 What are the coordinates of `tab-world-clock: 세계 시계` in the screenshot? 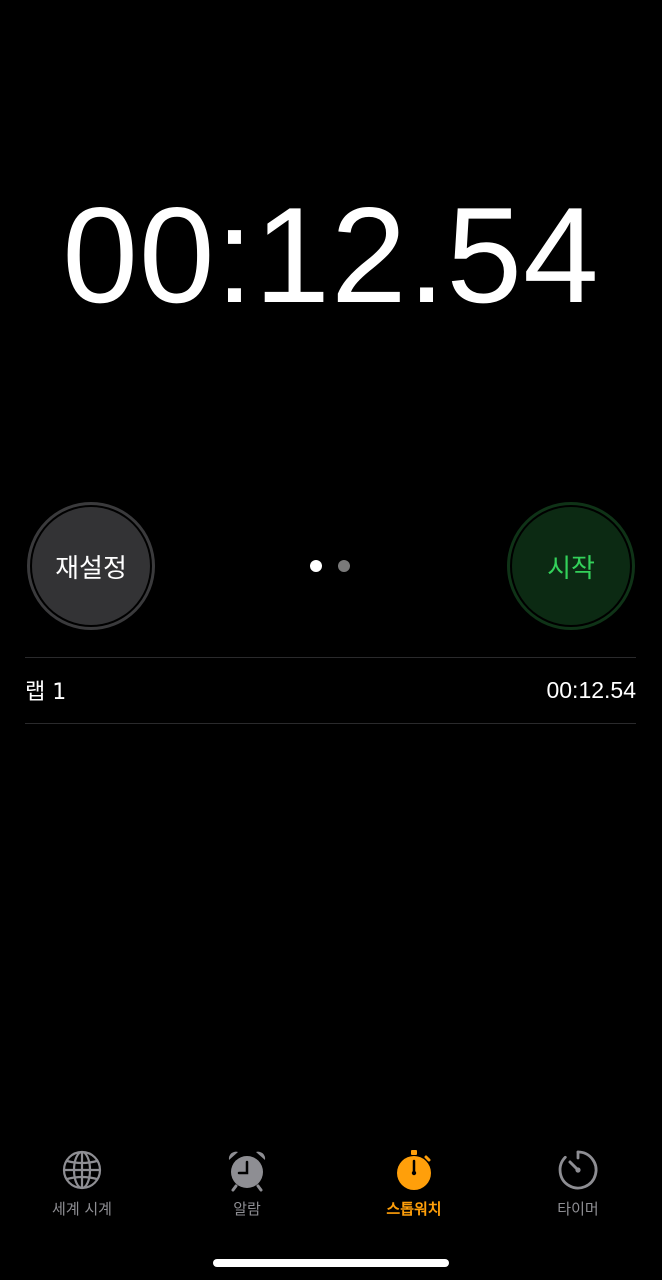 It's located at (82, 1185).